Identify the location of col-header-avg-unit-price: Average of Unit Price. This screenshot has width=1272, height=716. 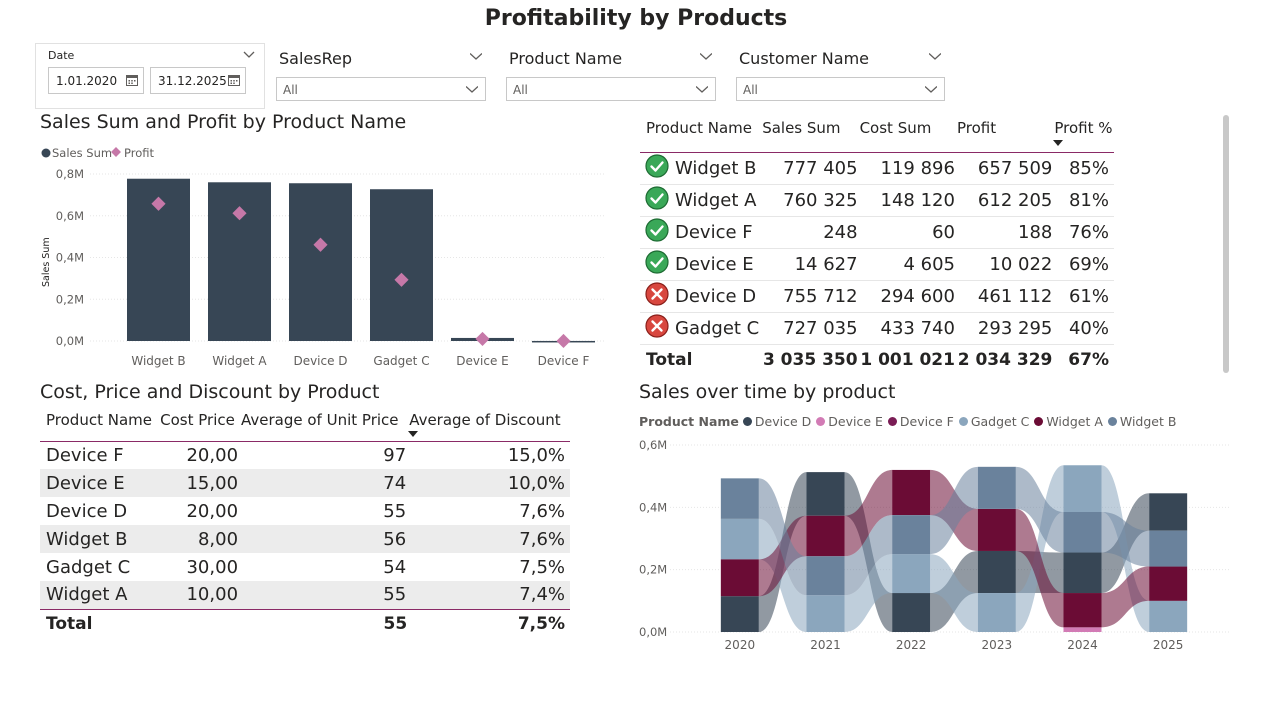
(324, 424).